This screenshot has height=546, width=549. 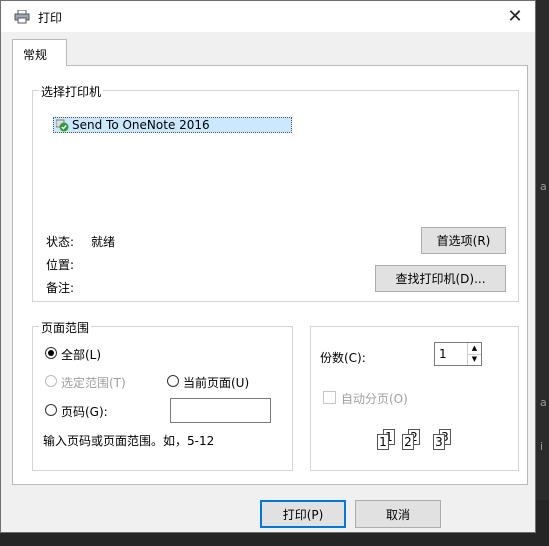 What do you see at coordinates (22, 17) in the screenshot?
I see `printer-icon` at bounding box center [22, 17].